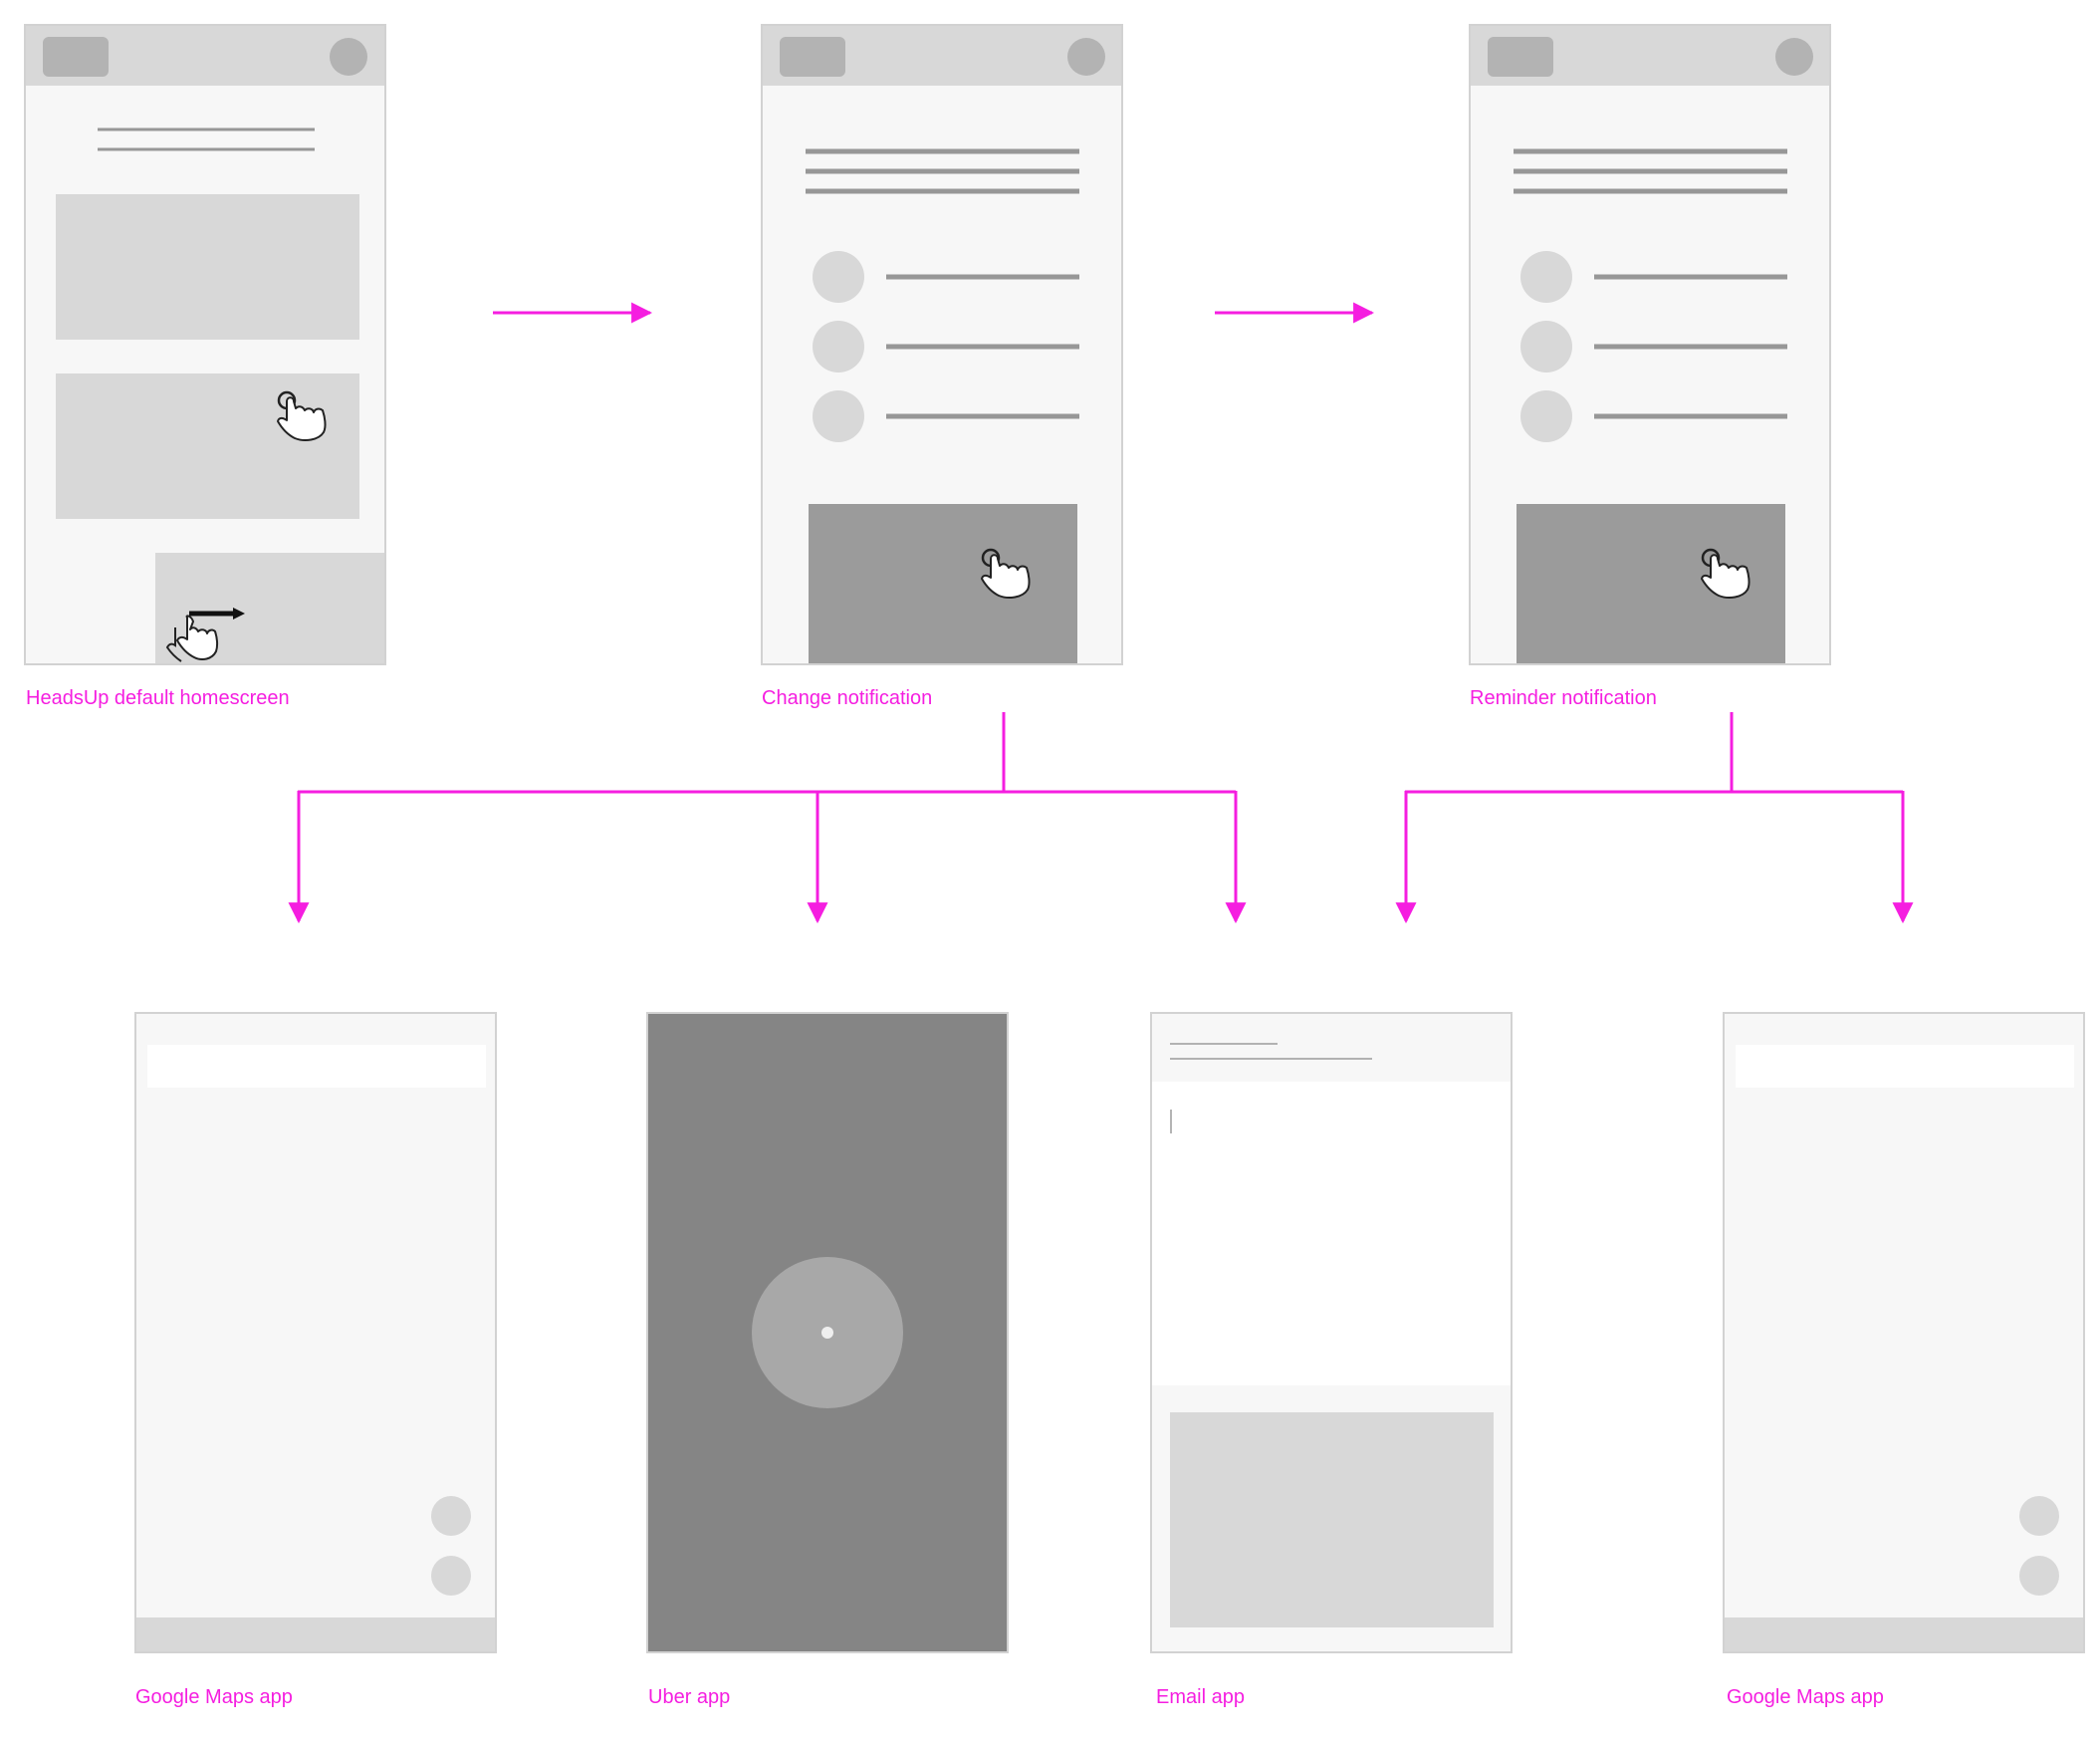  Describe the element at coordinates (689, 1697) in the screenshot. I see `uber-label: Uber app` at that location.